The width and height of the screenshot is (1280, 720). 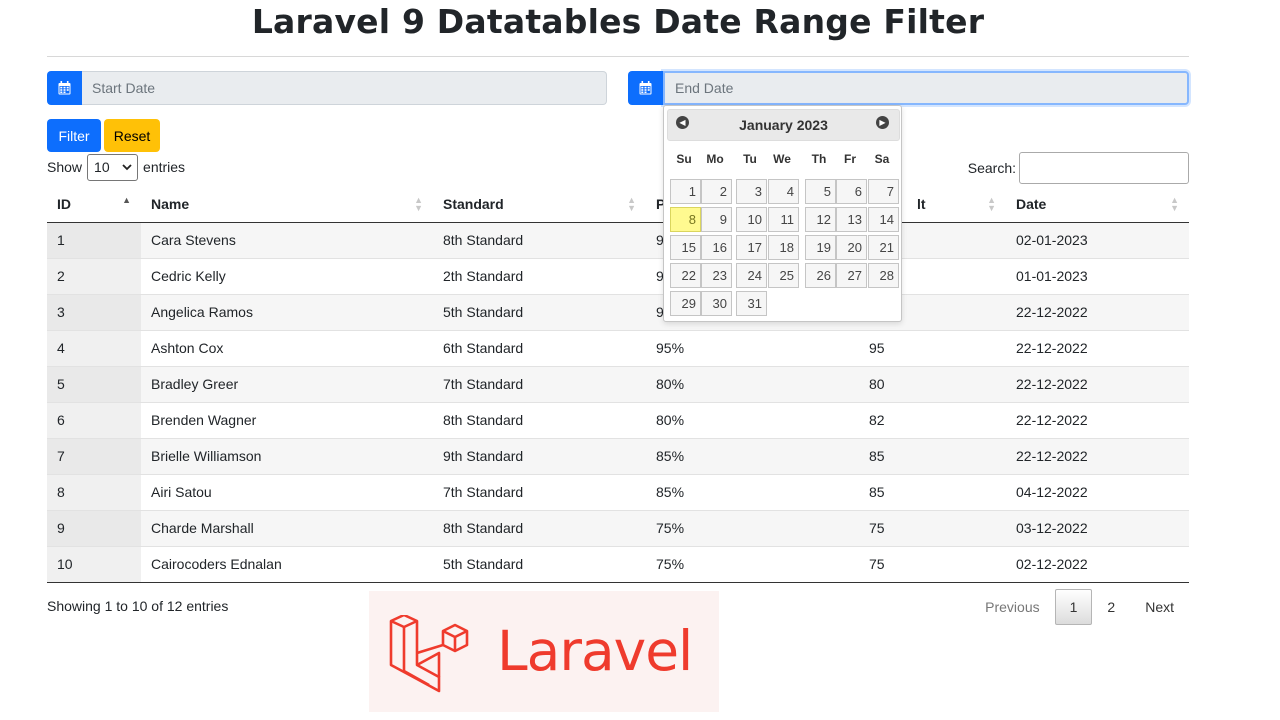 What do you see at coordinates (685, 247) in the screenshot?
I see `datepicker-day: 15` at bounding box center [685, 247].